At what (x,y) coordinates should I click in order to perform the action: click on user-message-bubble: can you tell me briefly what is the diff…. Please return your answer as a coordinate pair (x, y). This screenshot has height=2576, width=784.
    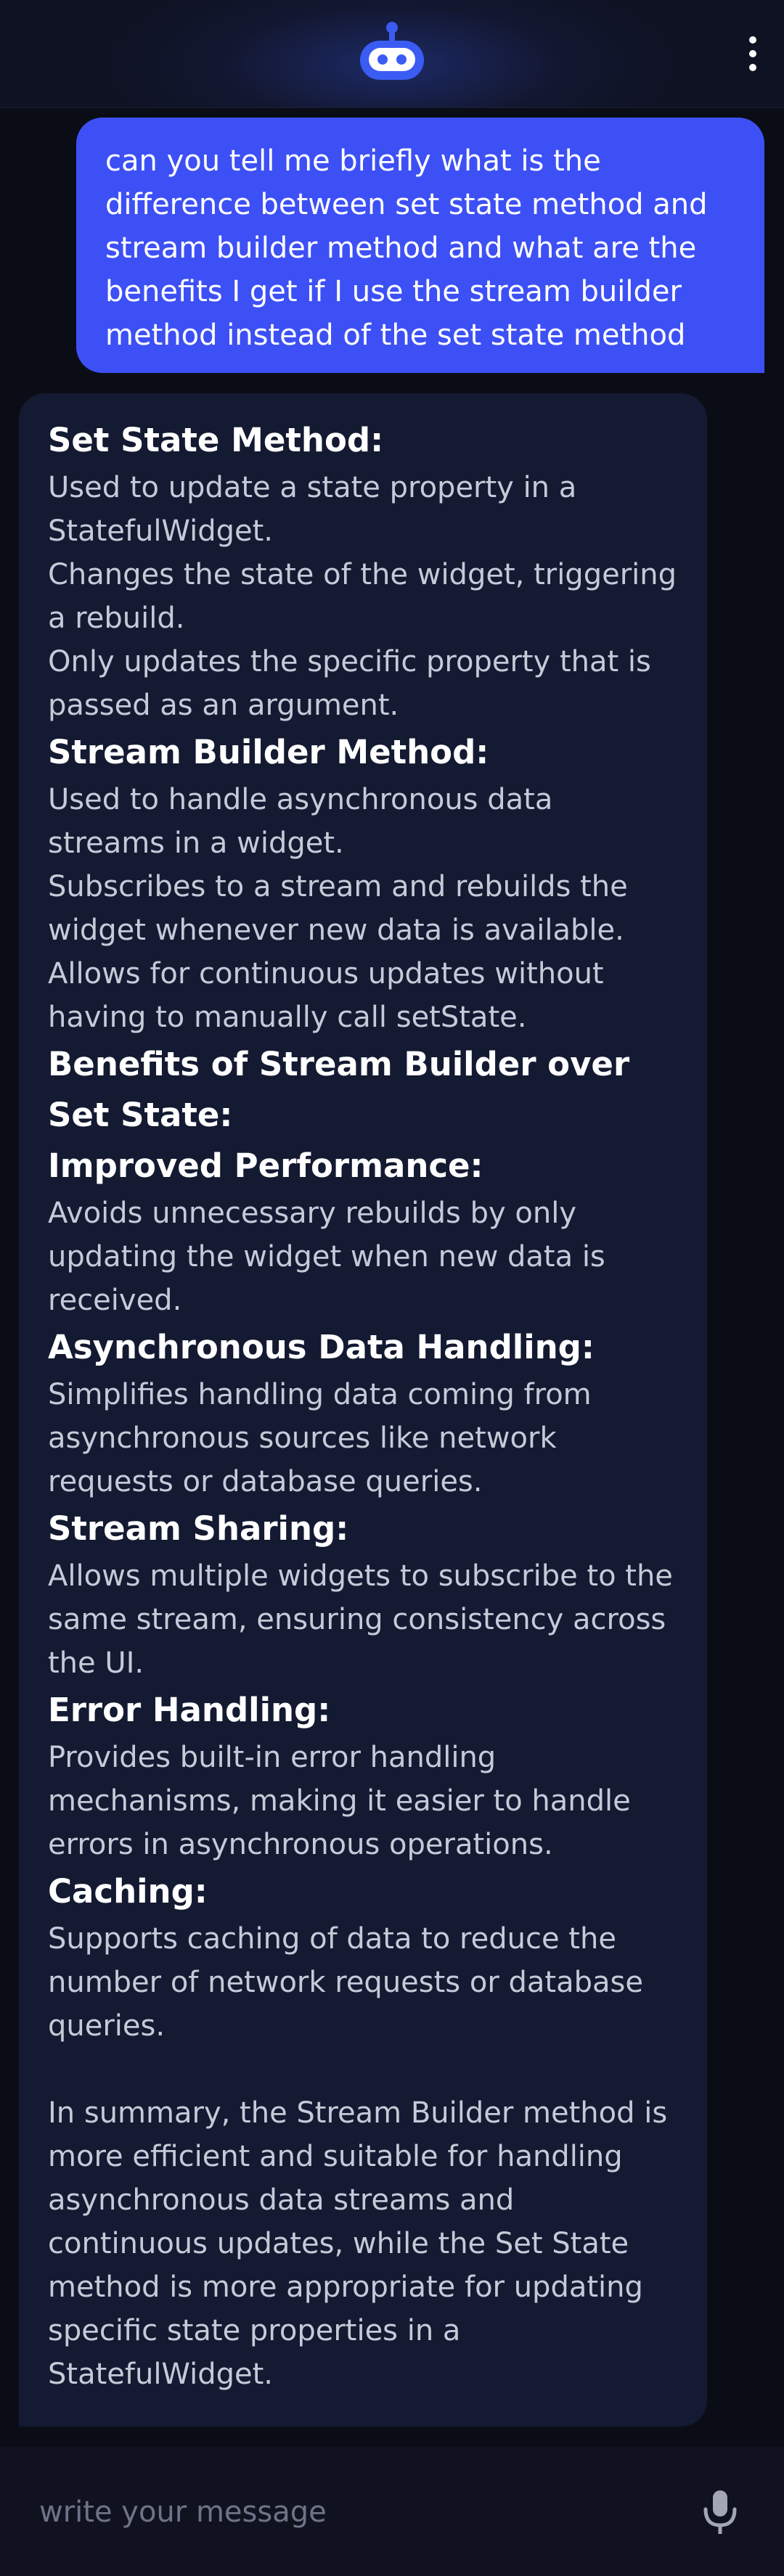
    Looking at the image, I should click on (420, 245).